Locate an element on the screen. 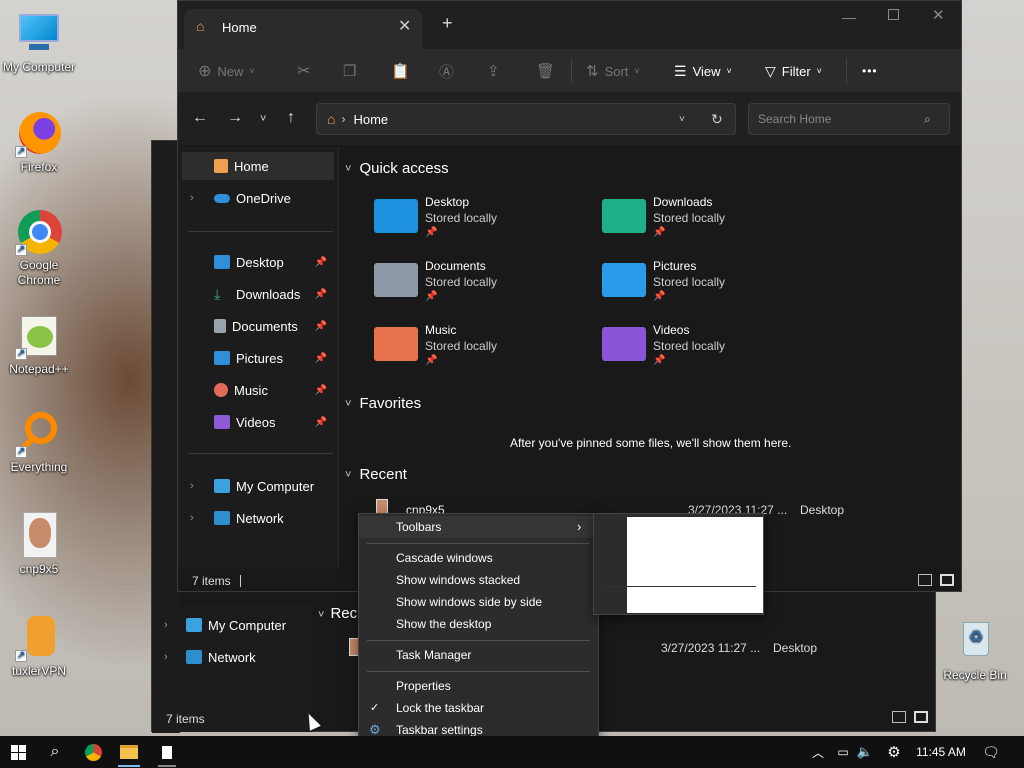 Image resolution: width=1024 pixels, height=768 pixels. quick-access-item-music: Music Stored locally 📌 is located at coordinates (484, 349).